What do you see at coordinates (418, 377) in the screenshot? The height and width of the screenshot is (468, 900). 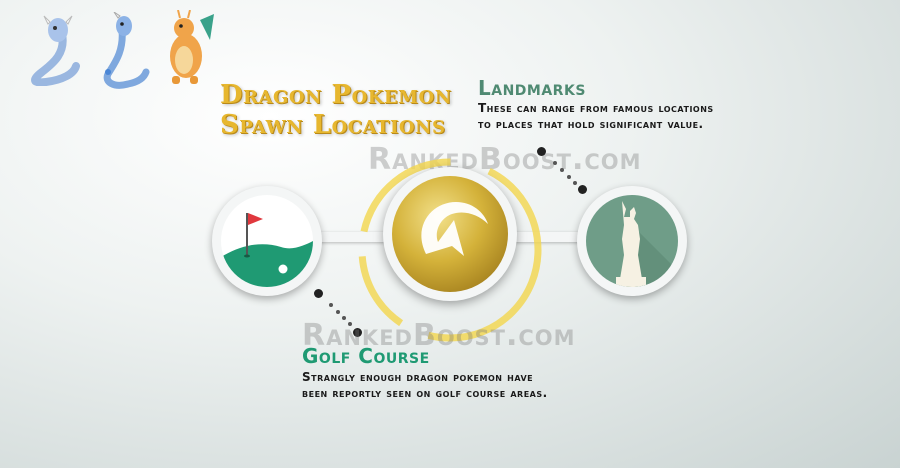 I see `golf-desc-line-1: Strangly enough dragon pokemon have` at bounding box center [418, 377].